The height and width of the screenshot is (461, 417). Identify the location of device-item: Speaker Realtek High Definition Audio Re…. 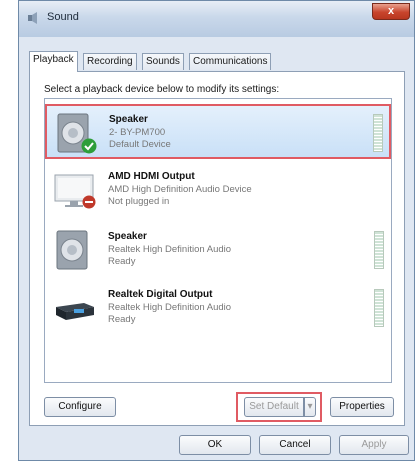
(218, 251).